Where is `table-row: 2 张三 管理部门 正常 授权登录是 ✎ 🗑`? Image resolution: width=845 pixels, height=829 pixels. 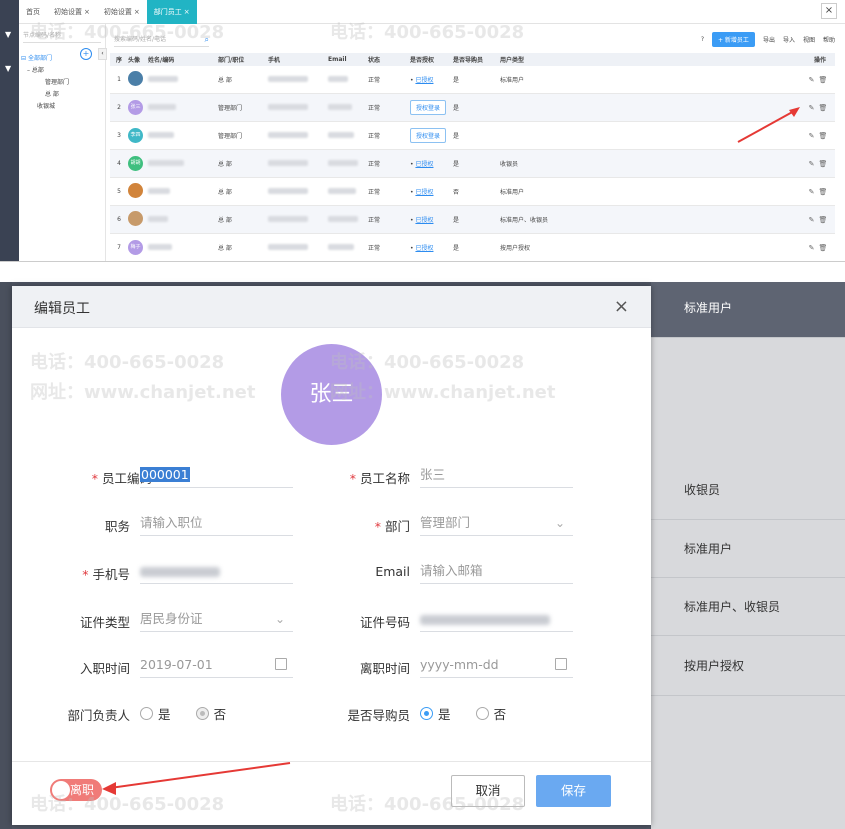 table-row: 2 张三 管理部门 正常 授权登录是 ✎ 🗑 is located at coordinates (472, 108).